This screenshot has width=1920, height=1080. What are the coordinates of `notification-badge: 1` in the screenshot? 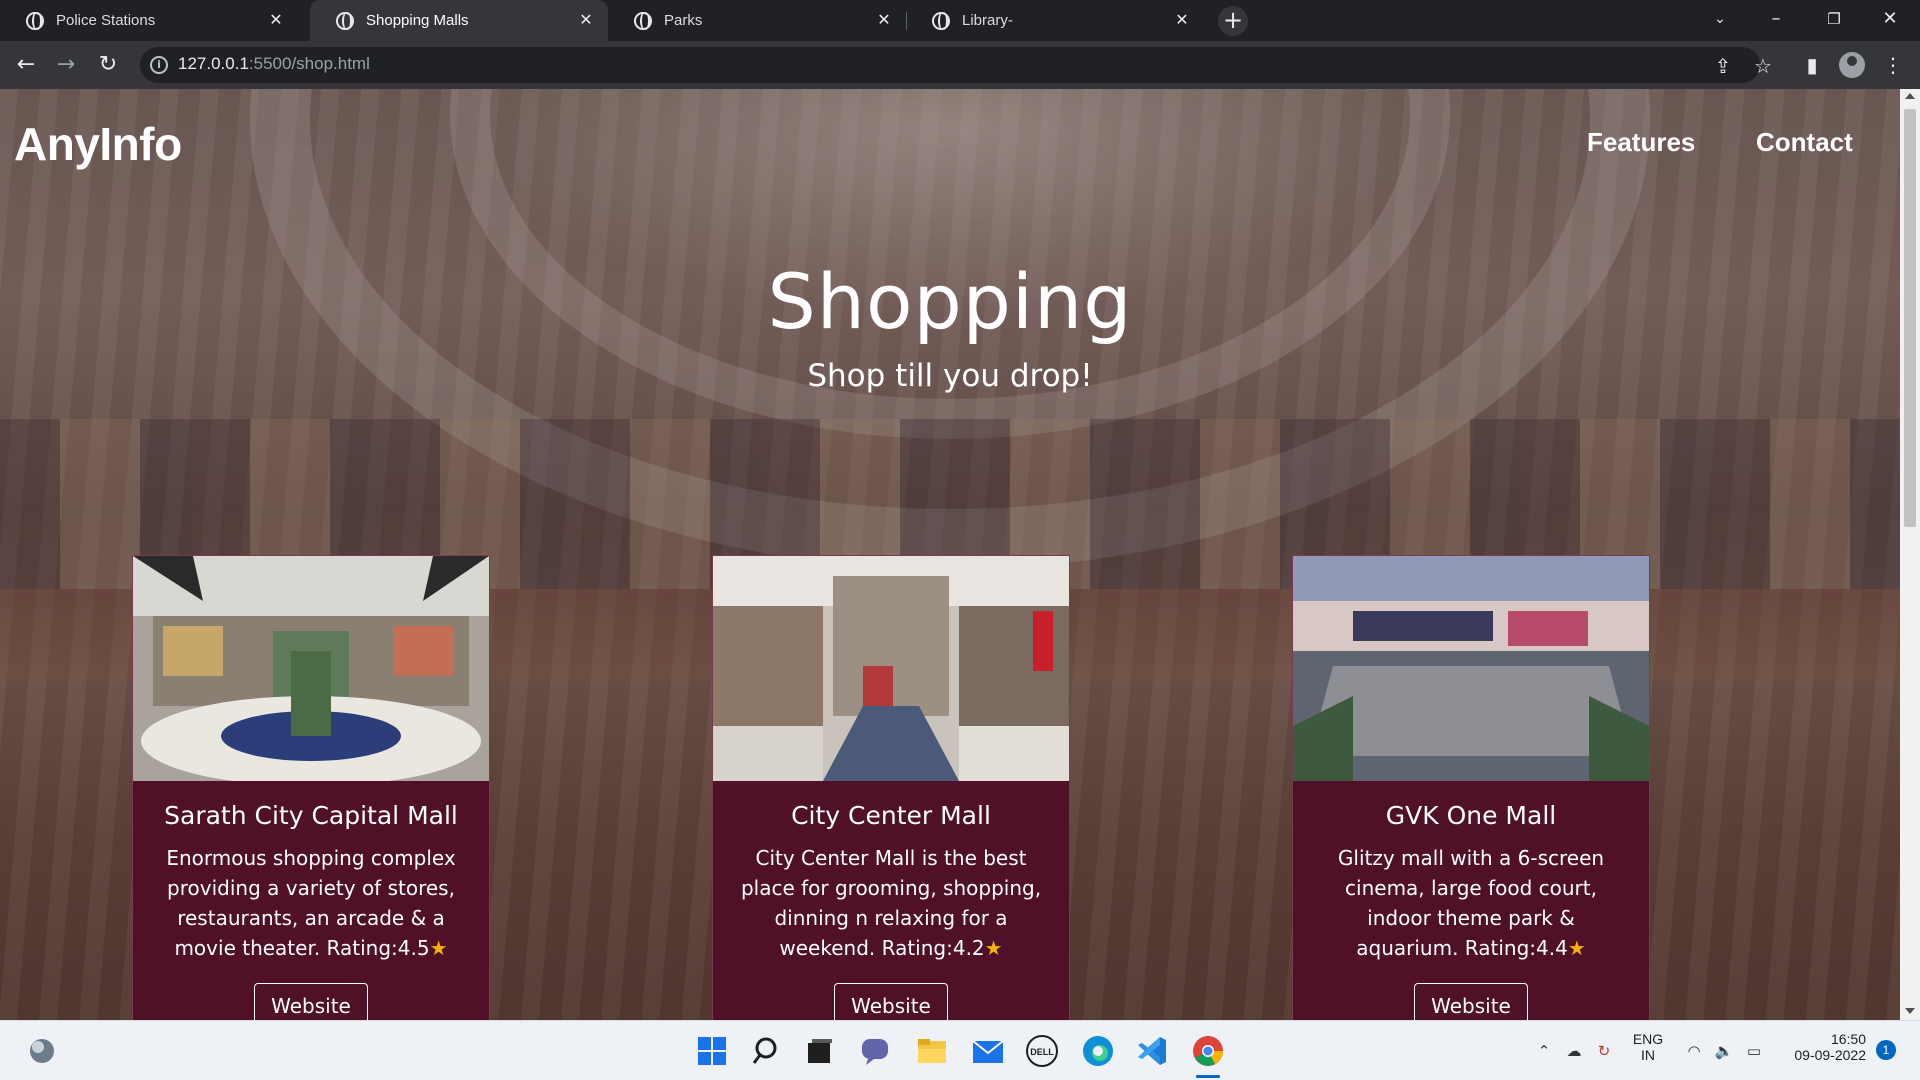 It's located at (1886, 1050).